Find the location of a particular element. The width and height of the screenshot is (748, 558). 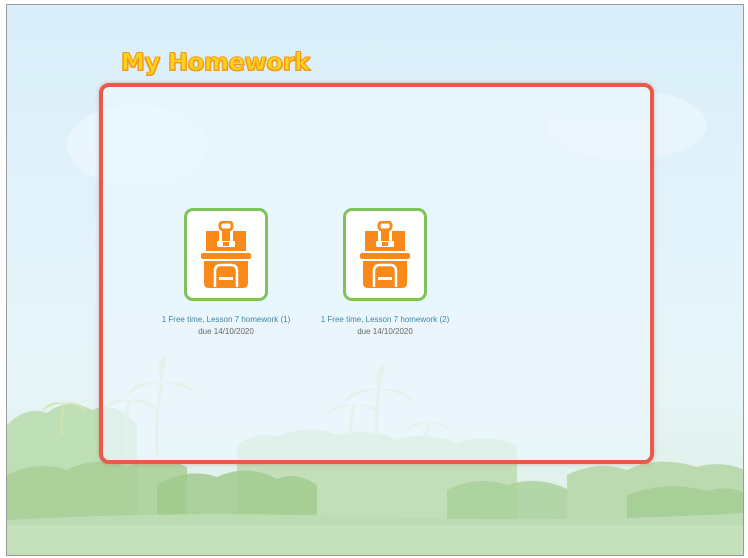

page-title: My Homework is located at coordinates (216, 62).